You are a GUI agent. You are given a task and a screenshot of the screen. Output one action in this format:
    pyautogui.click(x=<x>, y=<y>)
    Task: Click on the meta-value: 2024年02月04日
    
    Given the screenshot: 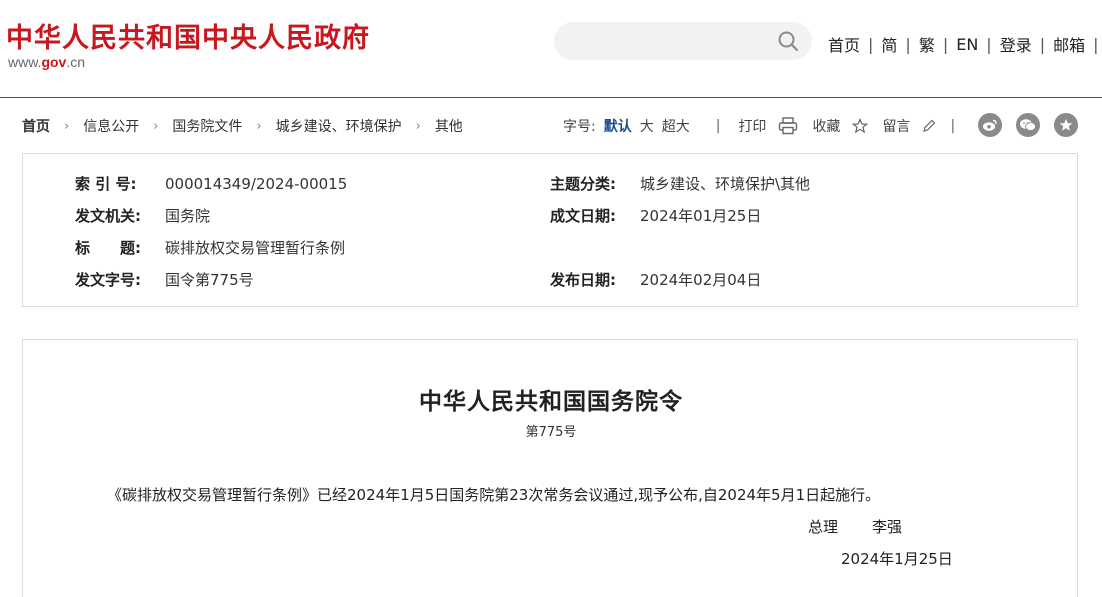 What is the action you would take?
    pyautogui.click(x=701, y=280)
    